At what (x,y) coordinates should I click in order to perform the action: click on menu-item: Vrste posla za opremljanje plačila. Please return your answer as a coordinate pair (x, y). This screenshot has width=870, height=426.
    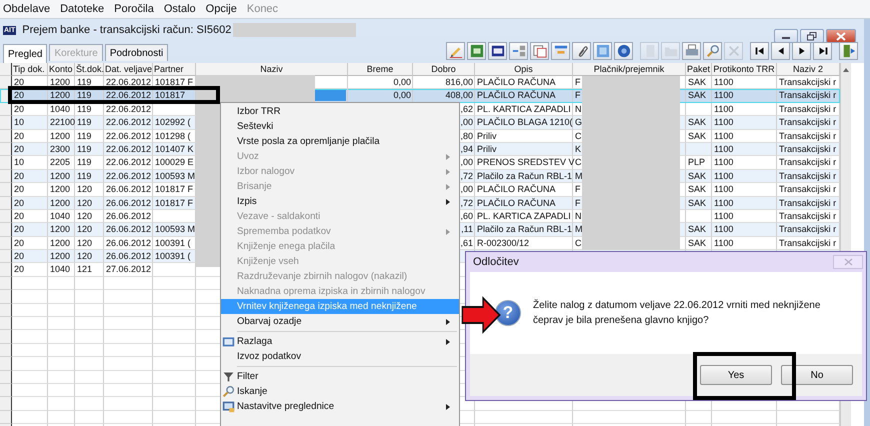
    Looking at the image, I should click on (340, 141).